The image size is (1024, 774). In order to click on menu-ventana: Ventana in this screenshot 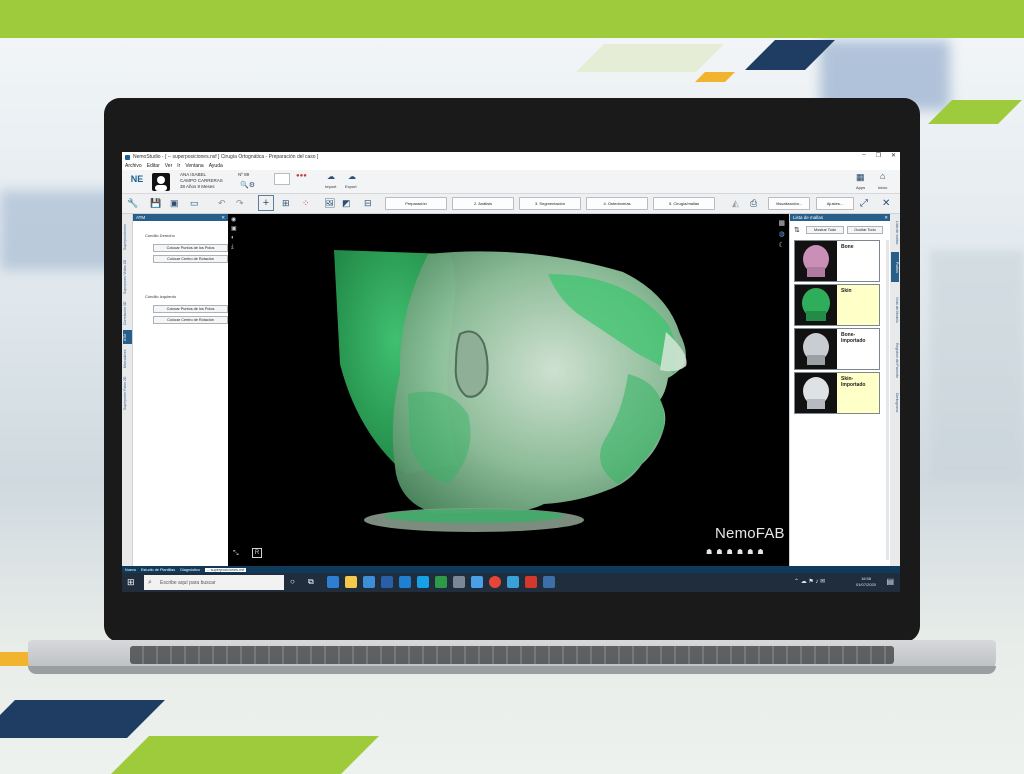, I will do `click(194, 166)`.